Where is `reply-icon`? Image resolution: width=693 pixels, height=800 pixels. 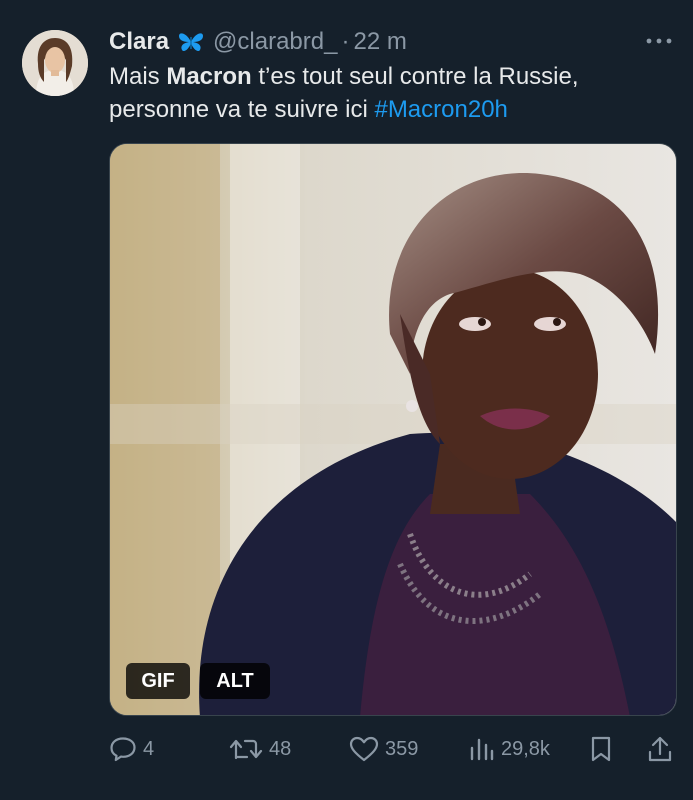
reply-icon is located at coordinates (123, 749).